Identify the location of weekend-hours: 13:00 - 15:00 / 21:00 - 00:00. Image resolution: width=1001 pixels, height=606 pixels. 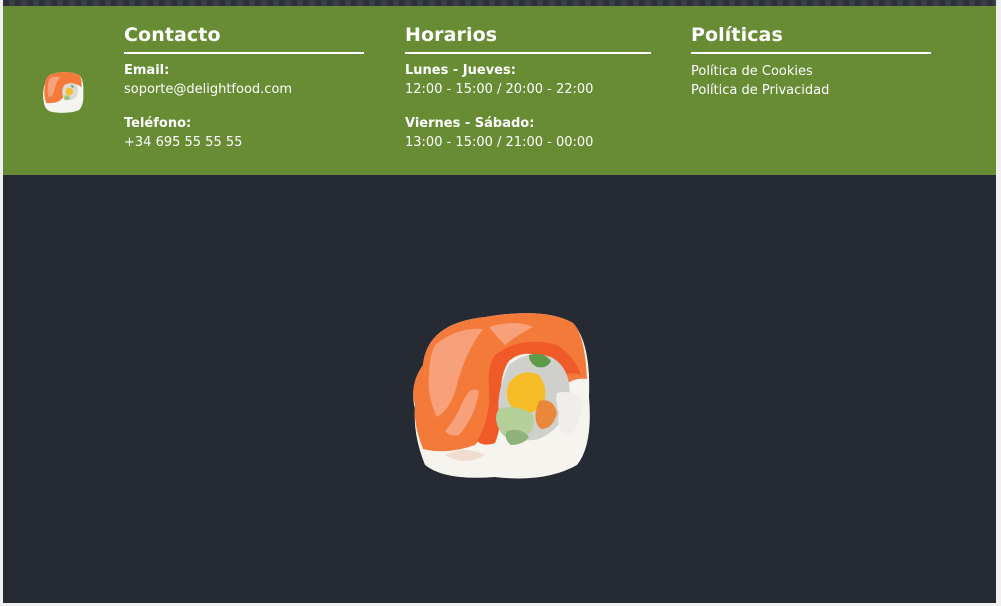
(499, 142).